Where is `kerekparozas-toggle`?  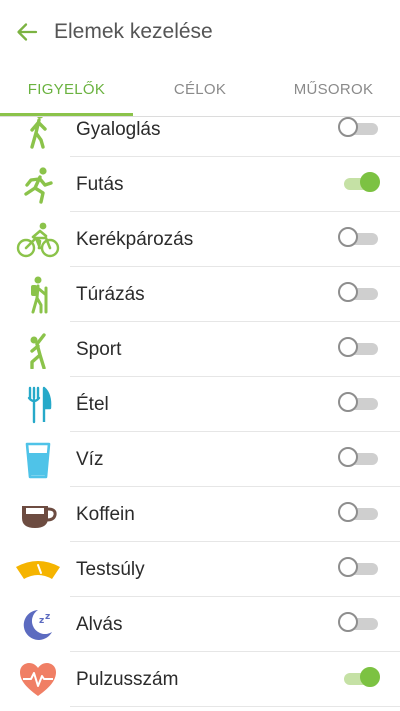
kerekparozas-toggle is located at coordinates (359, 238).